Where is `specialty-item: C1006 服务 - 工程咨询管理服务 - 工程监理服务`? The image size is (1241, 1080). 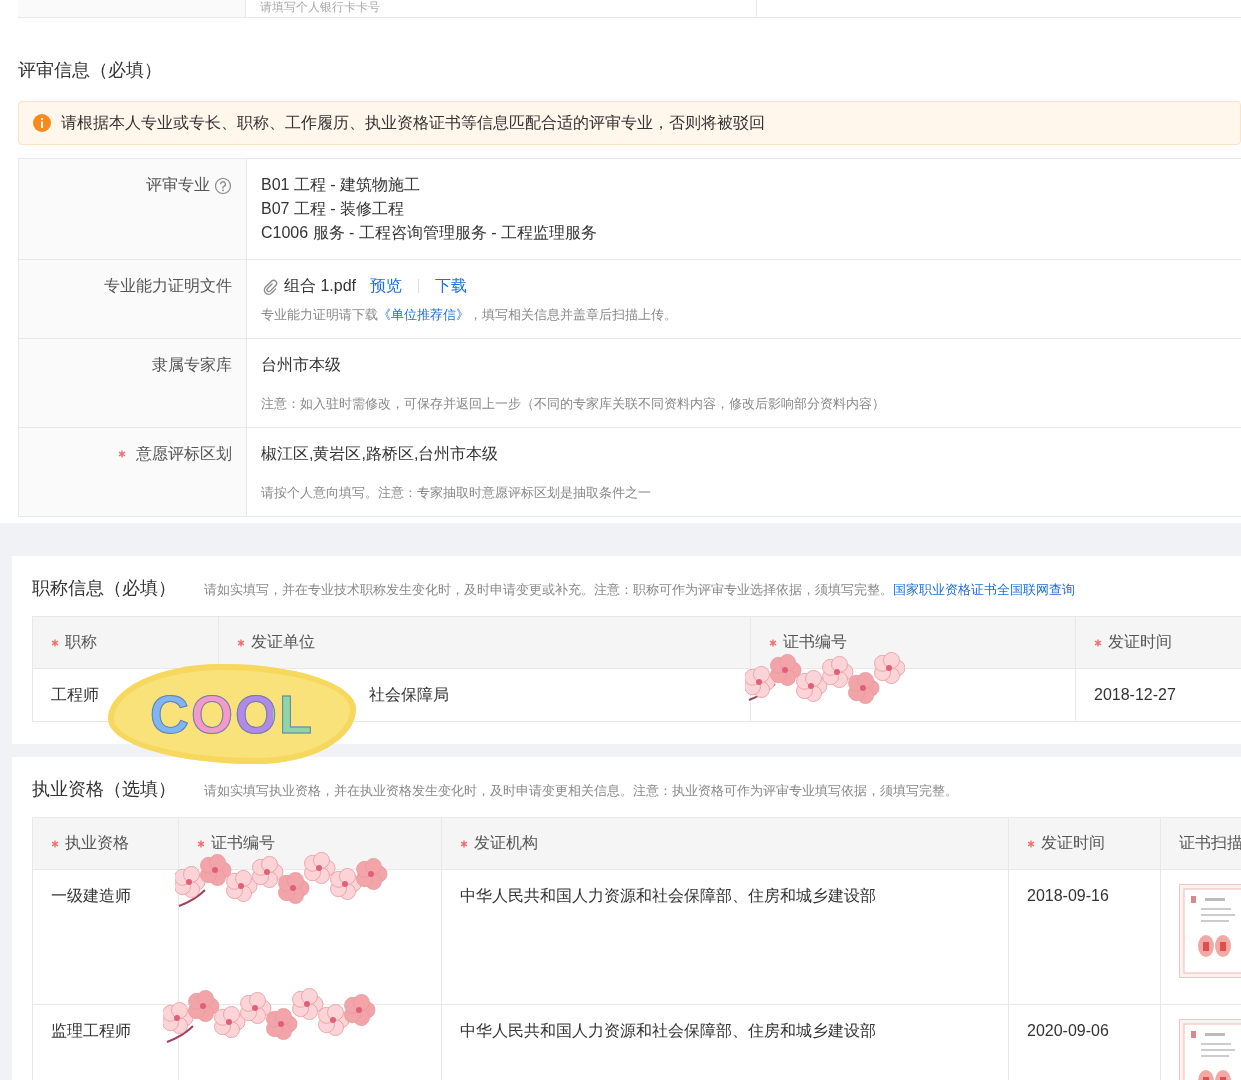
specialty-item: C1006 服务 - 工程咨询管理服务 - 工程监理服务 is located at coordinates (430, 233).